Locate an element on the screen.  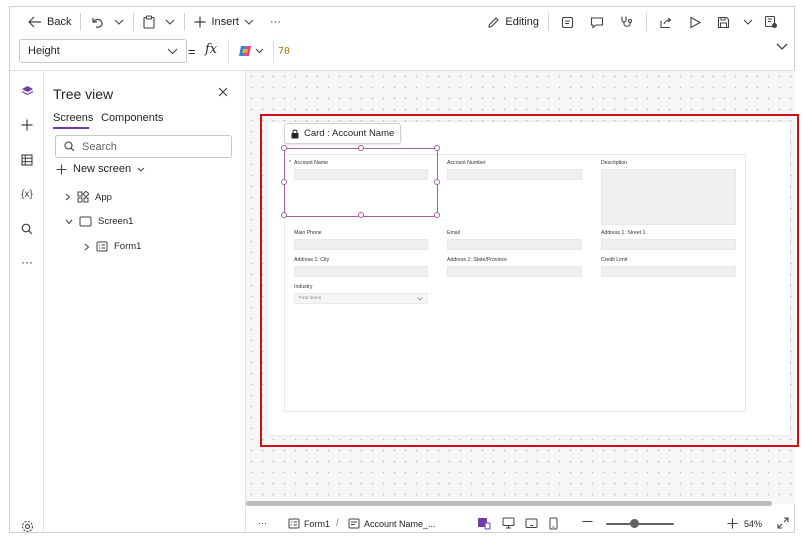
variables-rail-button: {x} is located at coordinates (27, 194).